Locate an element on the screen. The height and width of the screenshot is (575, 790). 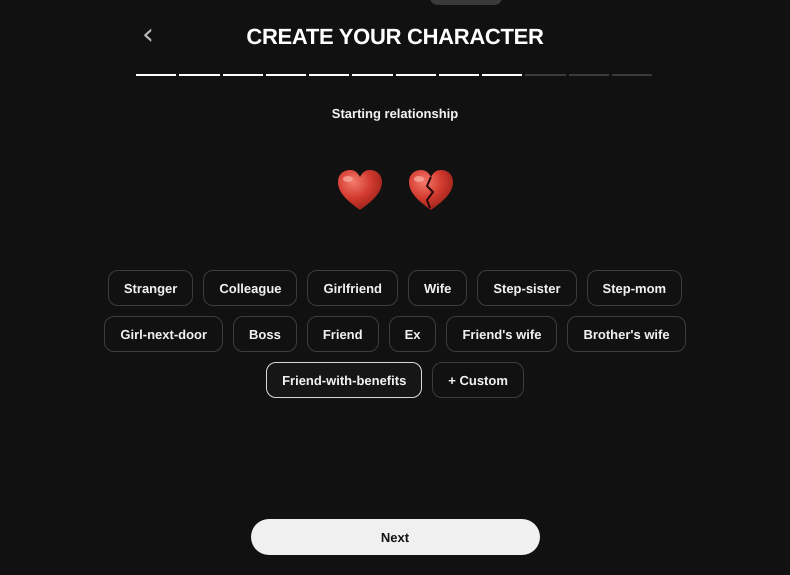
heart-icon is located at coordinates (360, 190).